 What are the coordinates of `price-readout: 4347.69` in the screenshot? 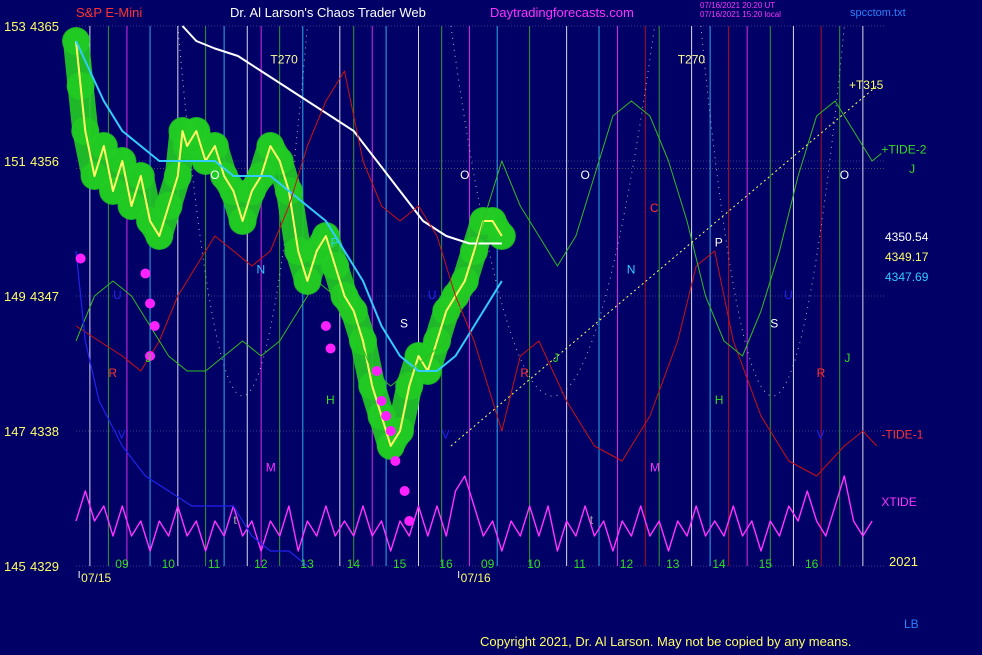 It's located at (907, 277).